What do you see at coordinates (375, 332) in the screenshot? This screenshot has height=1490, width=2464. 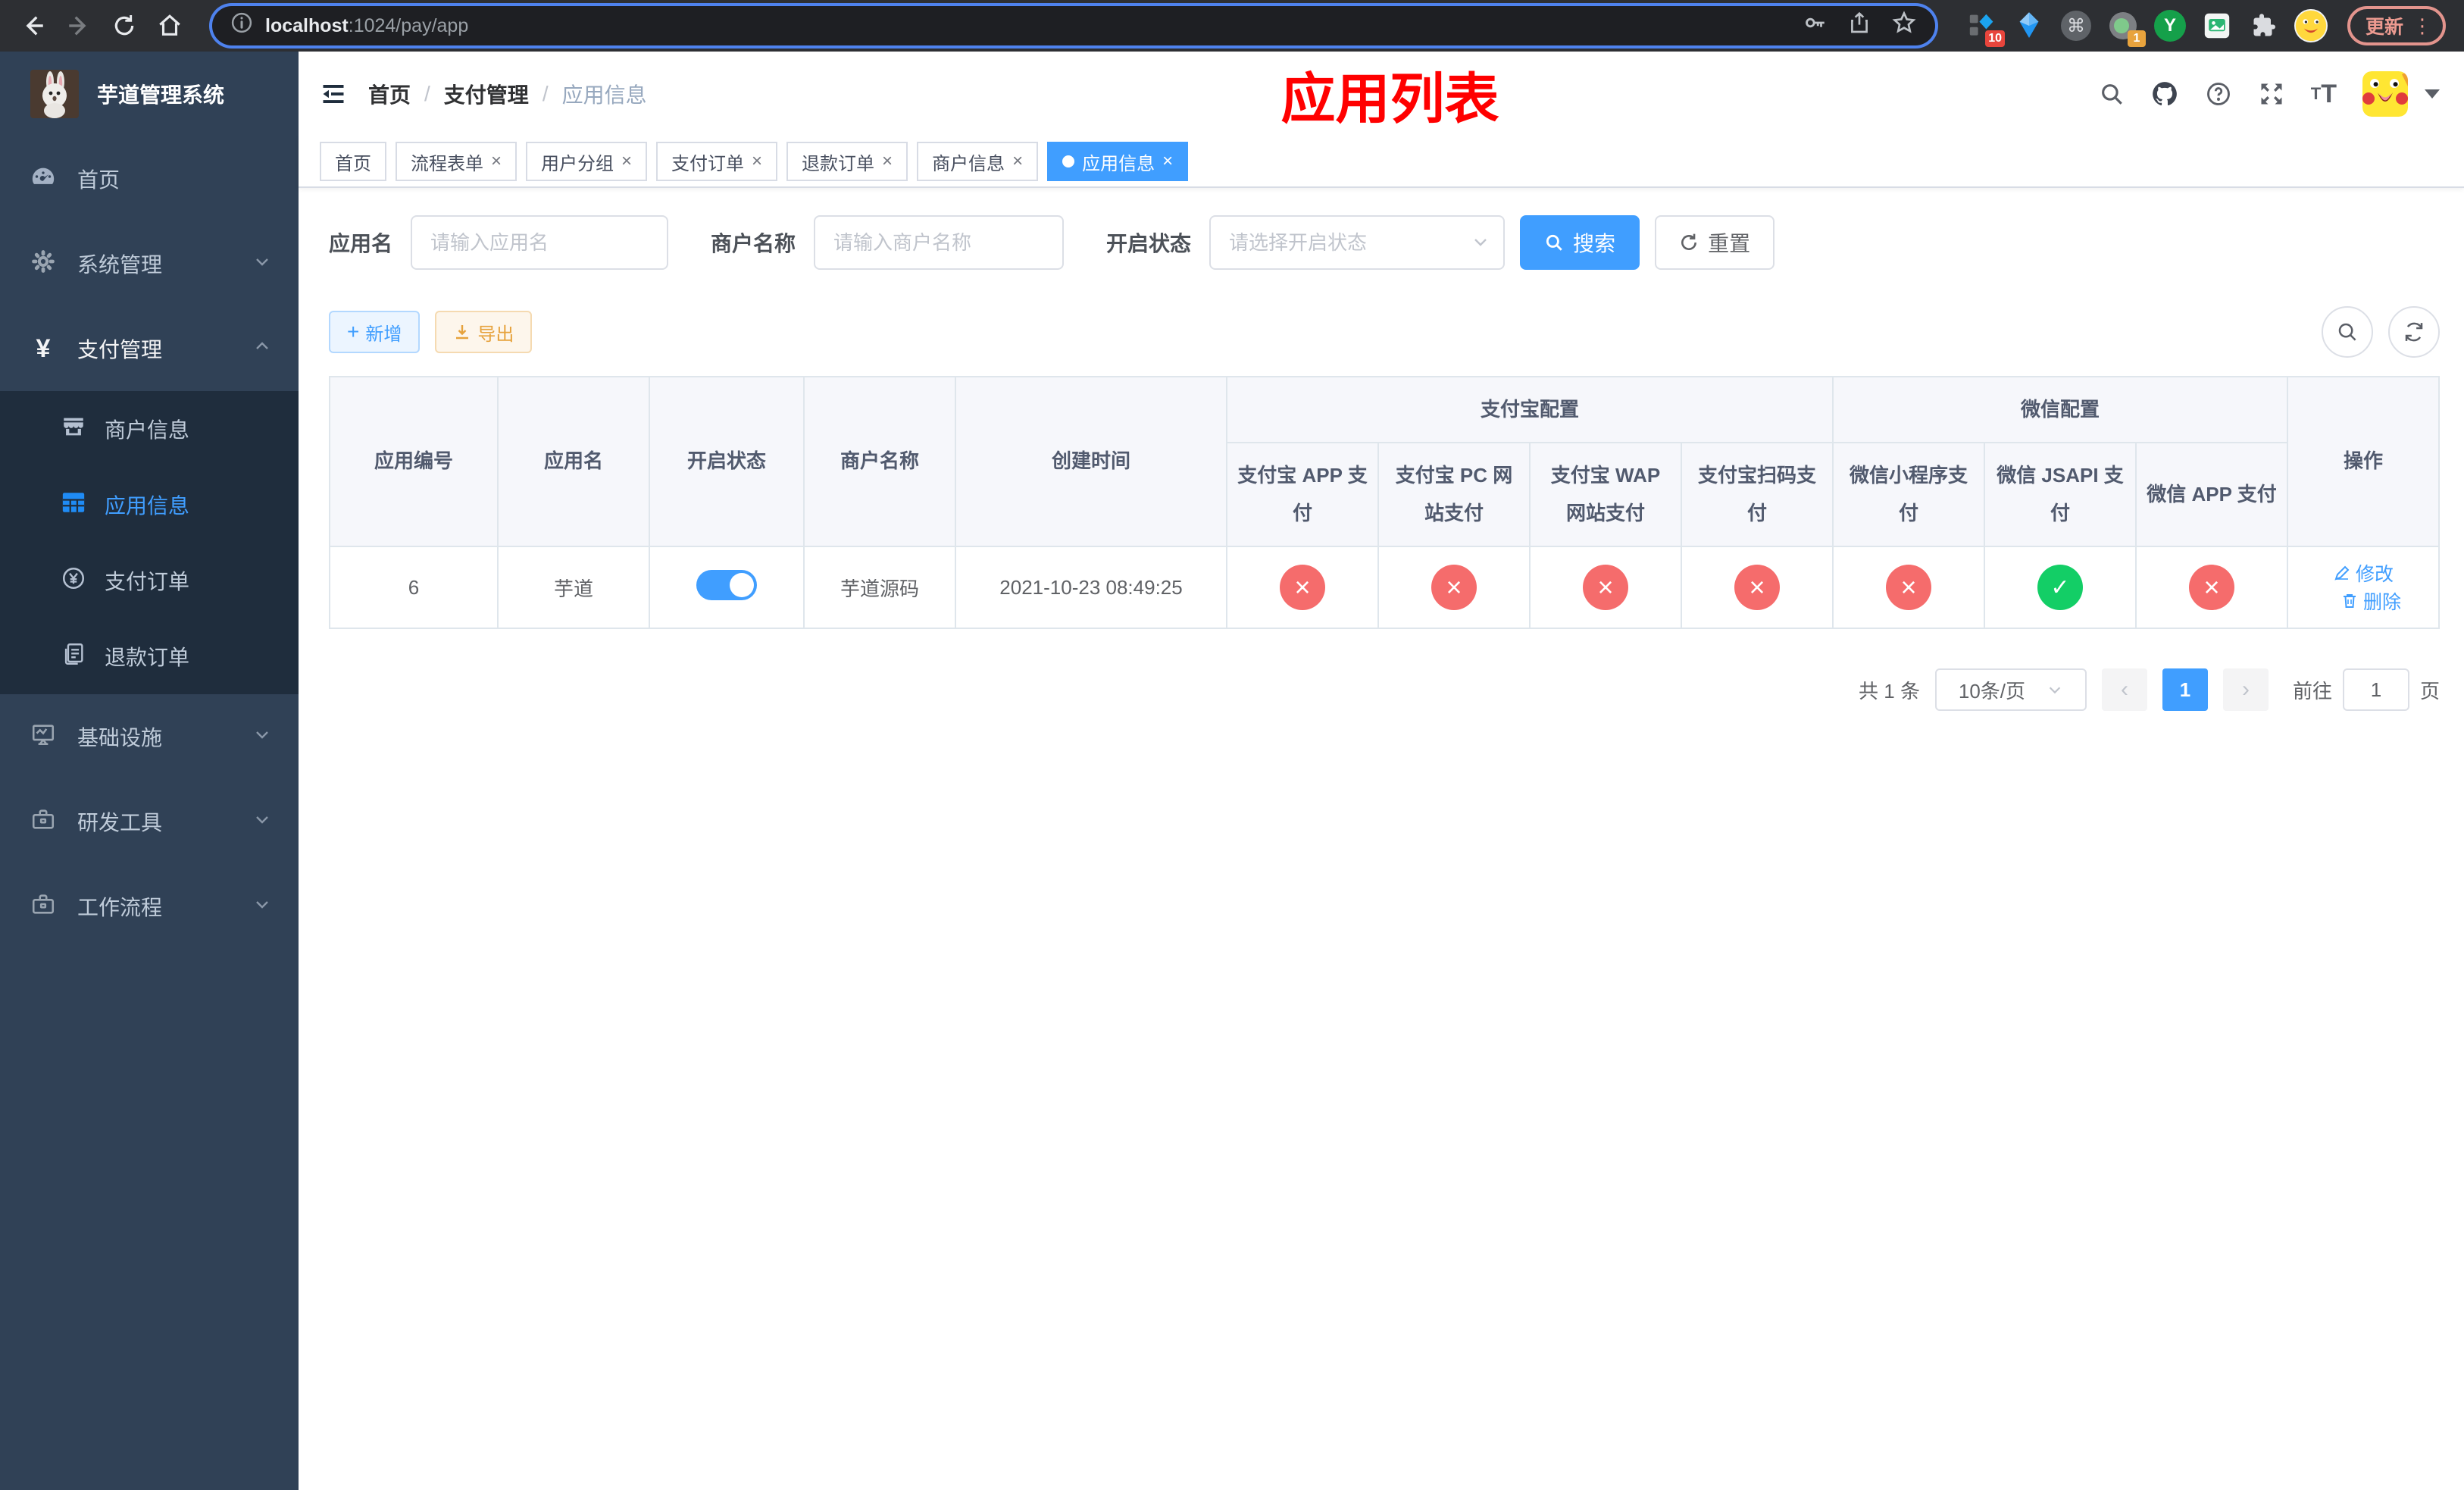 I see `add-button: + 新增` at bounding box center [375, 332].